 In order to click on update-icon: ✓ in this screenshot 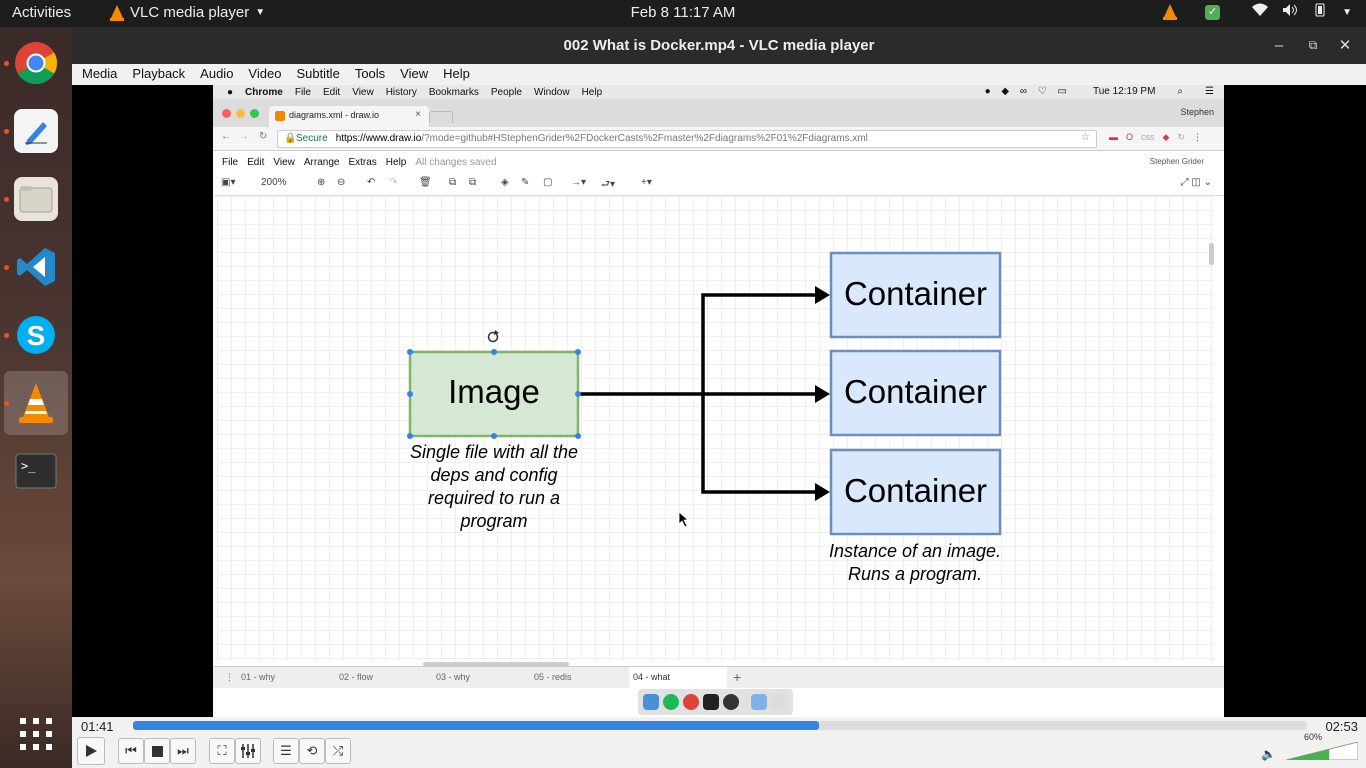, I will do `click(1213, 12)`.